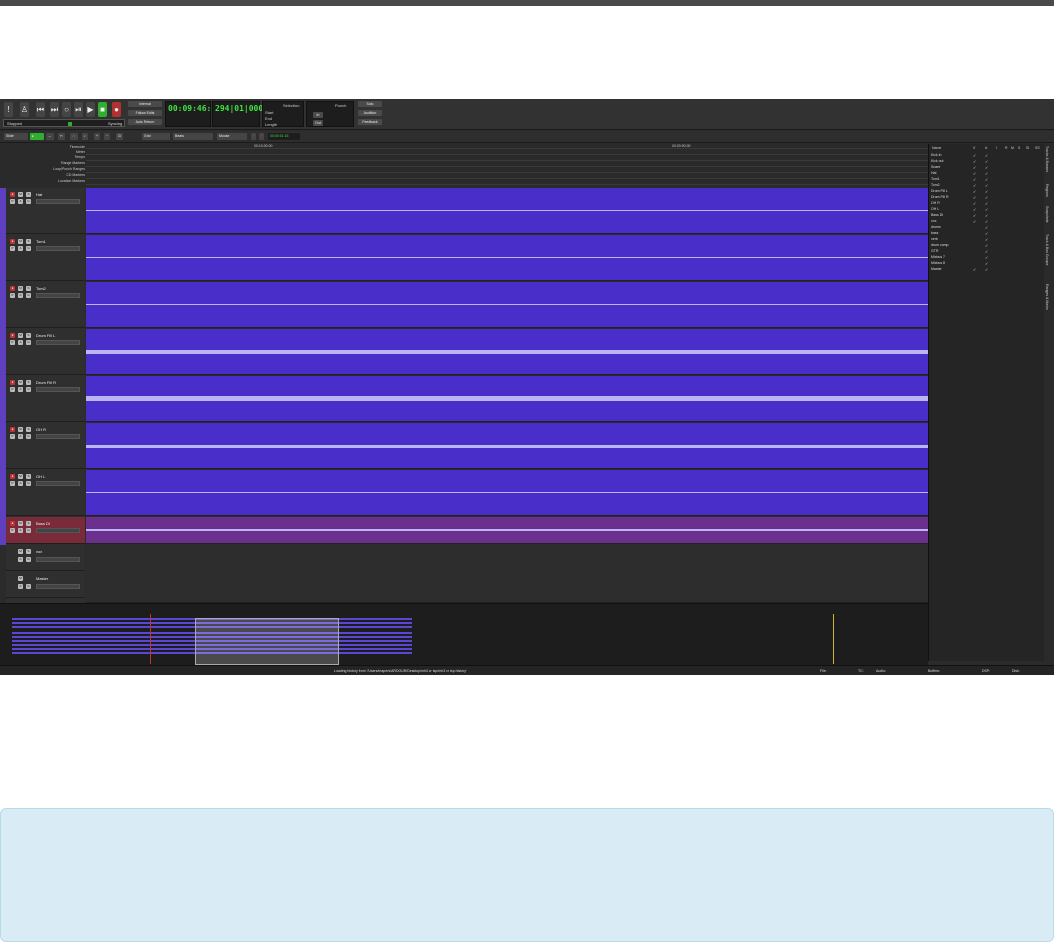  I want to click on audition-button: Audition, so click(370, 113).